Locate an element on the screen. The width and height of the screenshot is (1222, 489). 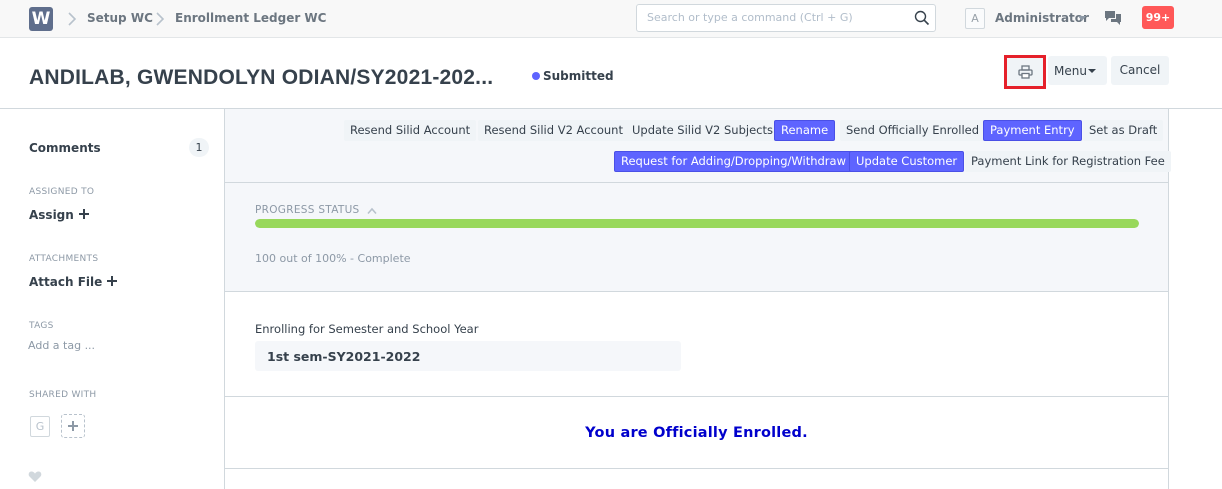
chat-icon is located at coordinates (1113, 18).